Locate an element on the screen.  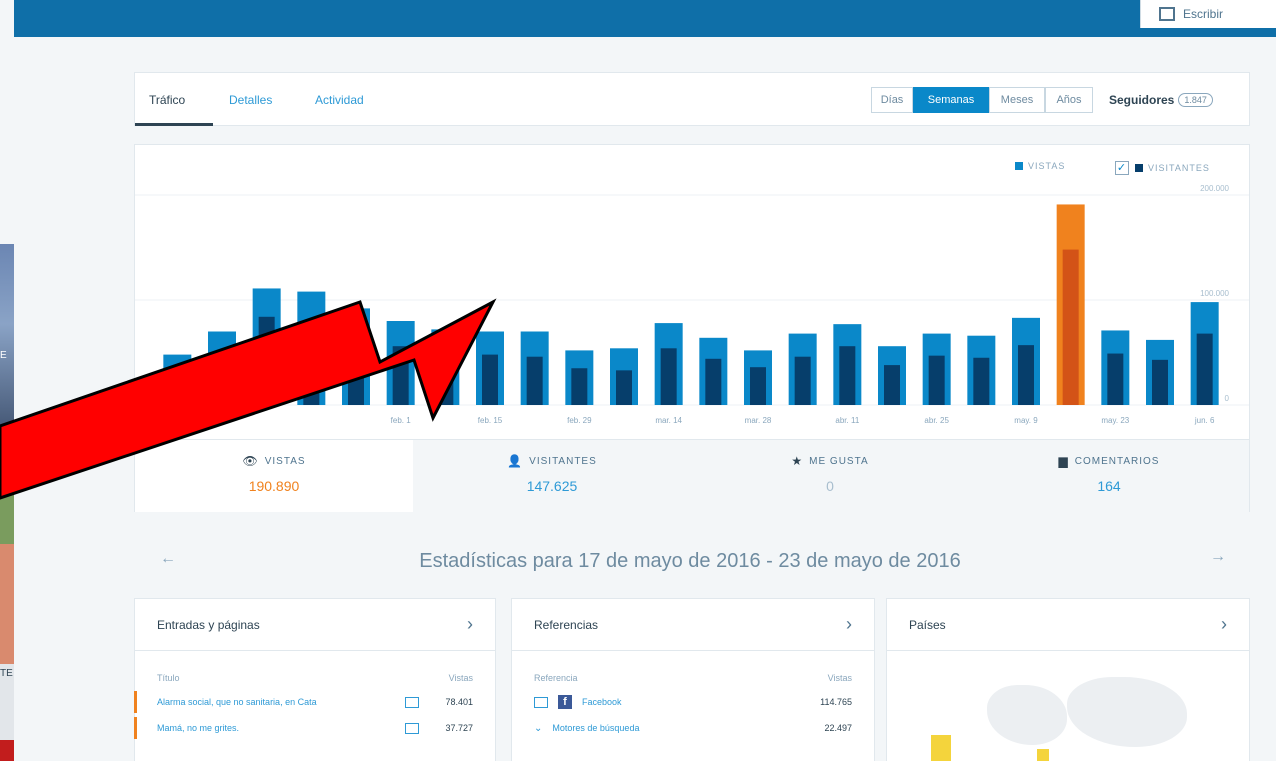
table-row: ⌄ Motores de búsqueda 22.497 is located at coordinates (693, 728).